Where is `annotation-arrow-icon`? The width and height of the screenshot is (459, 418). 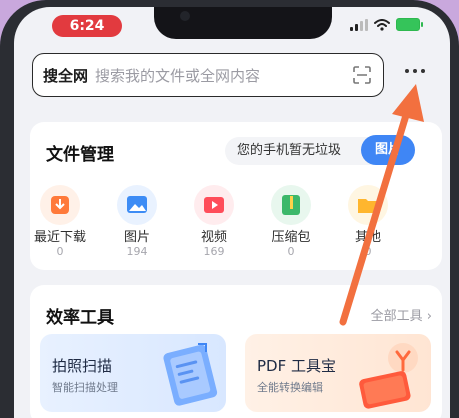
annotation-arrow-icon is located at coordinates (381, 205).